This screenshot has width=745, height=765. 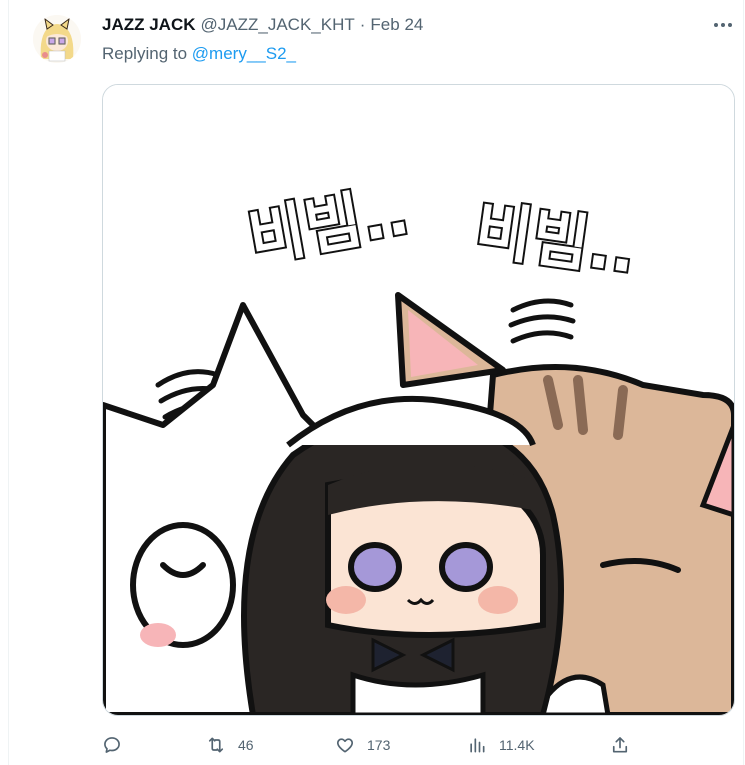 I want to click on timeline-border-right, so click(x=743, y=382).